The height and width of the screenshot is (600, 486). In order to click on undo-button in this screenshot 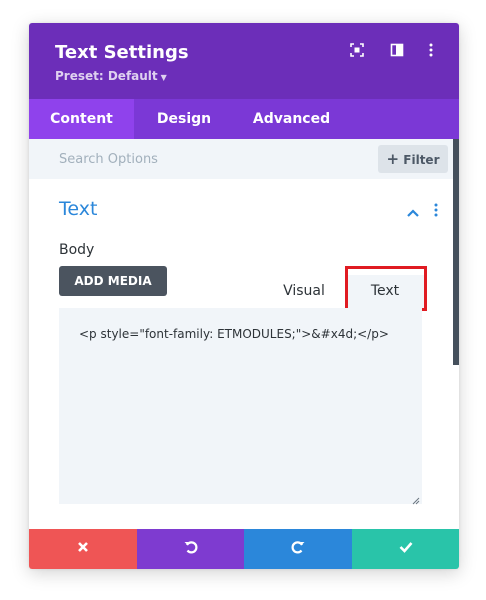, I will do `click(190, 549)`.